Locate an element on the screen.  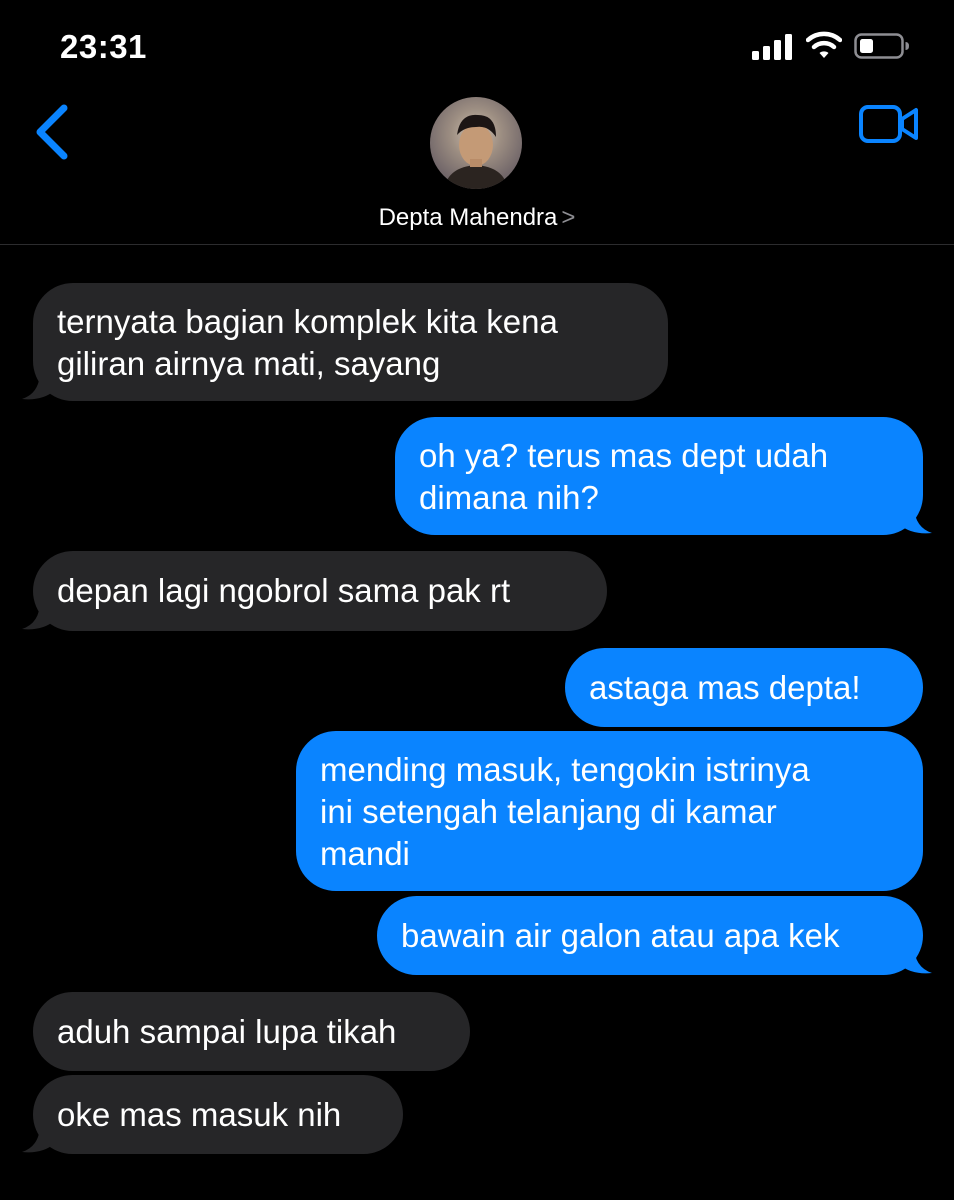
battery-icon is located at coordinates (881, 46).